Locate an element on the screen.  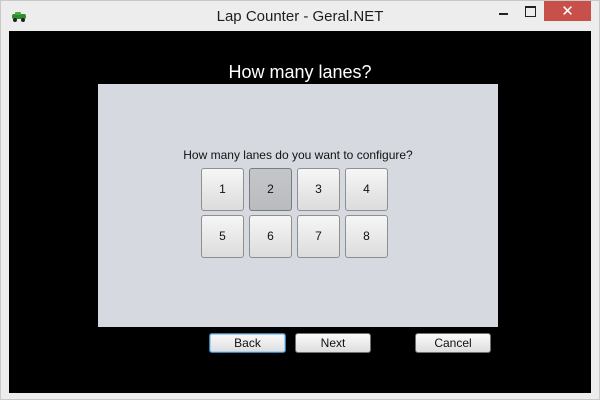
cancel-button: Cancel is located at coordinates (453, 343).